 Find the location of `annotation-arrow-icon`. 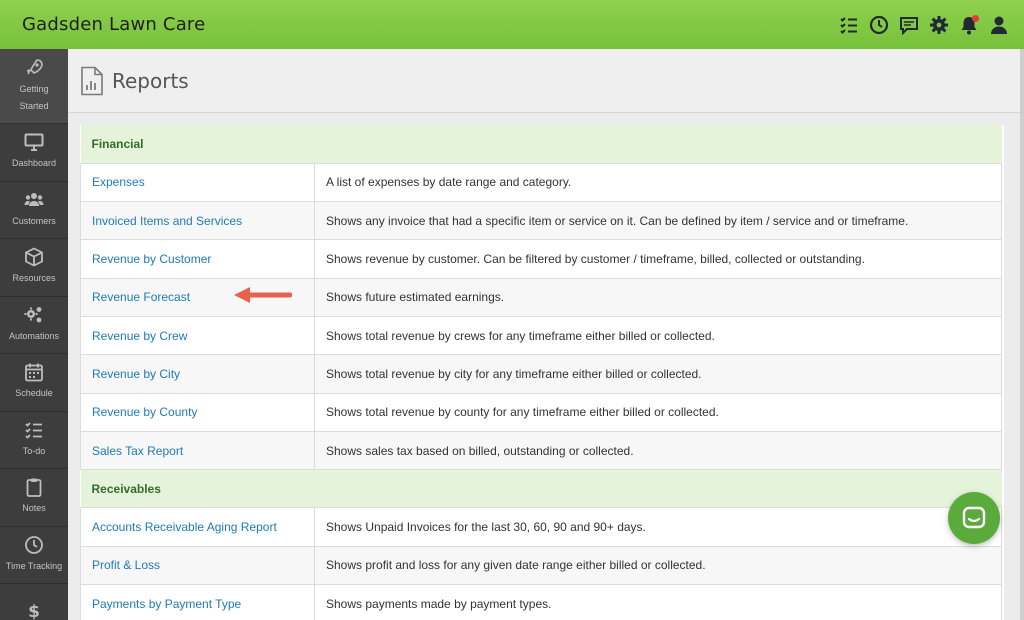

annotation-arrow-icon is located at coordinates (263, 295).